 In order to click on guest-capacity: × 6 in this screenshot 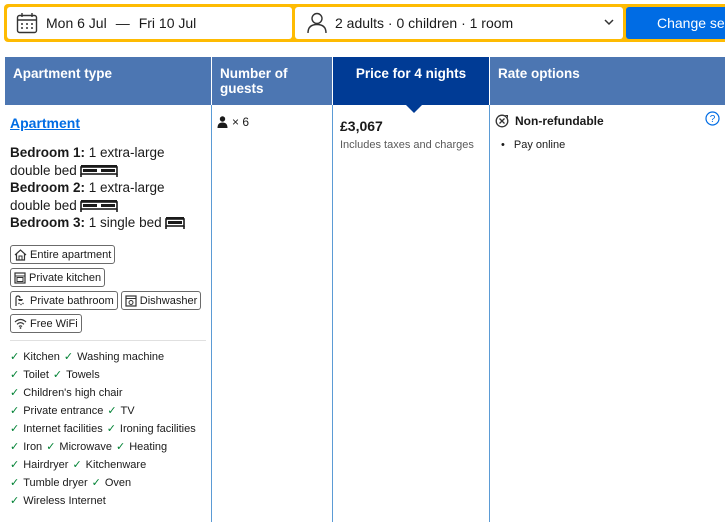, I will do `click(233, 122)`.